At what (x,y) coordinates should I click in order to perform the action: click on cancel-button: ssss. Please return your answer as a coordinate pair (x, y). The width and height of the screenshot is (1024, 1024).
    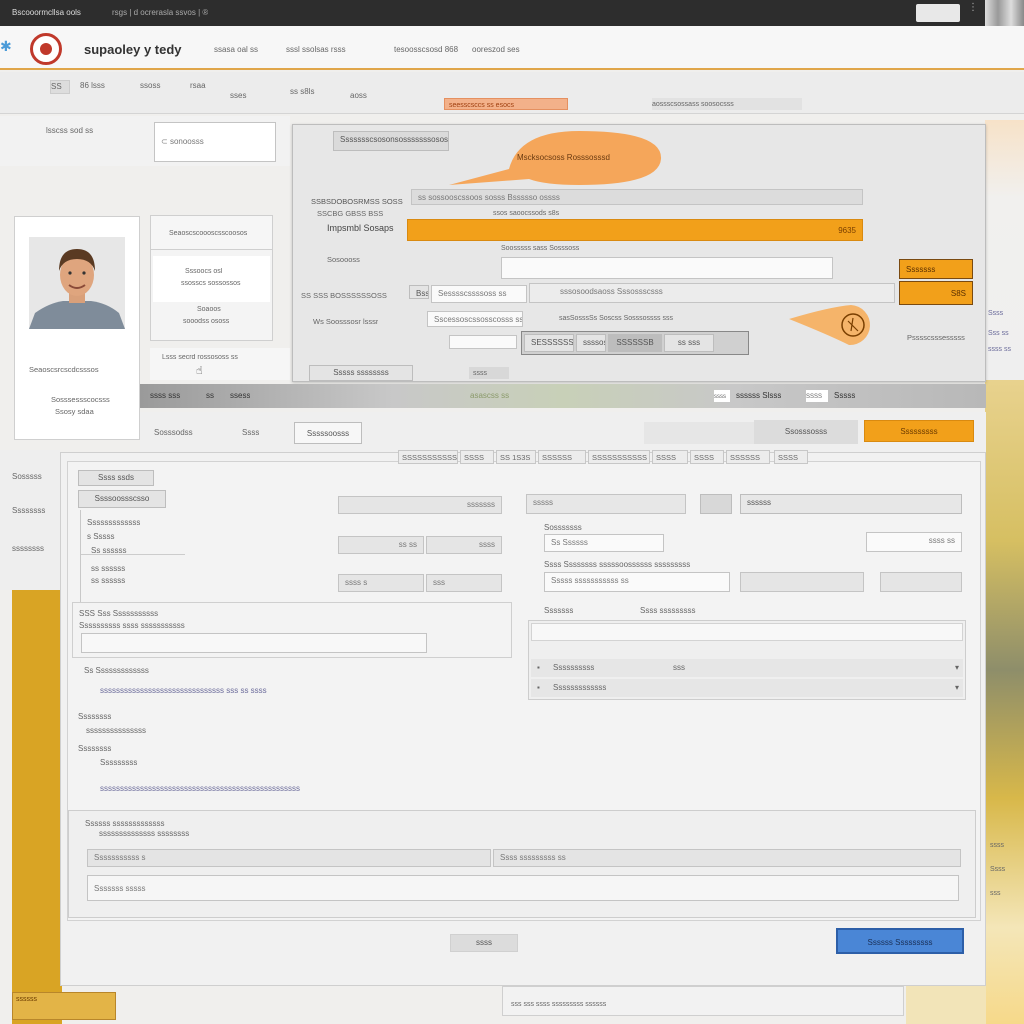
    Looking at the image, I should click on (484, 943).